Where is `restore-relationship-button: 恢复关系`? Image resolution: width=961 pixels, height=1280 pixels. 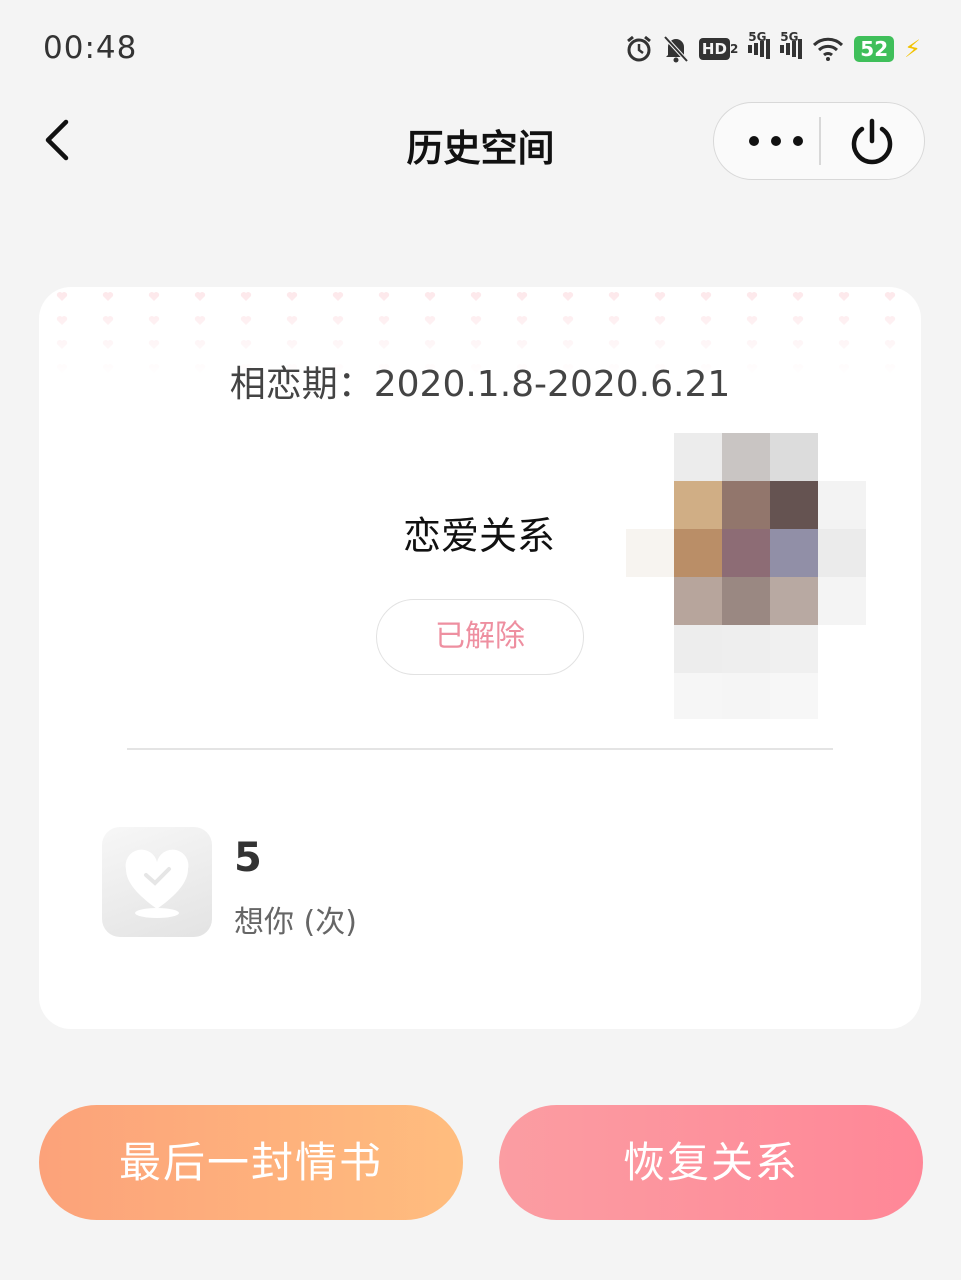
restore-relationship-button: 恢复关系 is located at coordinates (711, 1162).